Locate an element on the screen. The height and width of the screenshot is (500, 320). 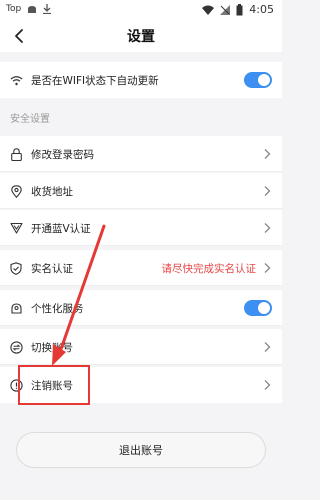
status-bar: Top 4:05 is located at coordinates (141, 10).